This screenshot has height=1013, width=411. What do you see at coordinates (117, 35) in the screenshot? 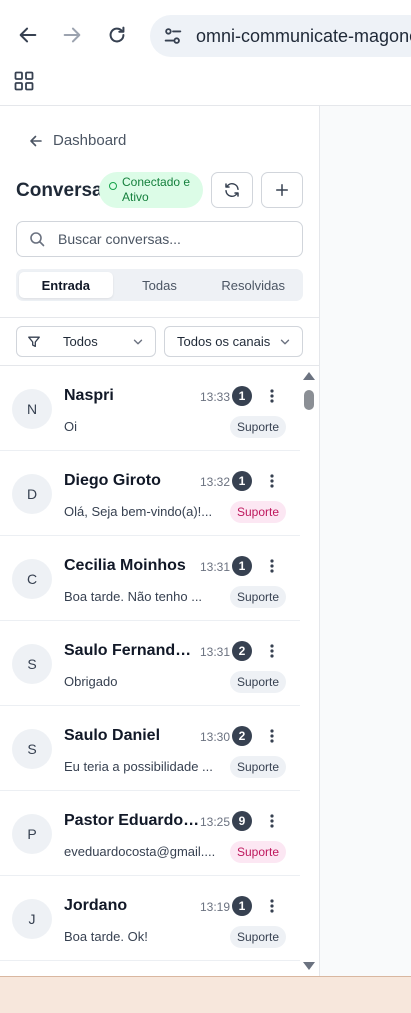
I see `reload-icon` at bounding box center [117, 35].